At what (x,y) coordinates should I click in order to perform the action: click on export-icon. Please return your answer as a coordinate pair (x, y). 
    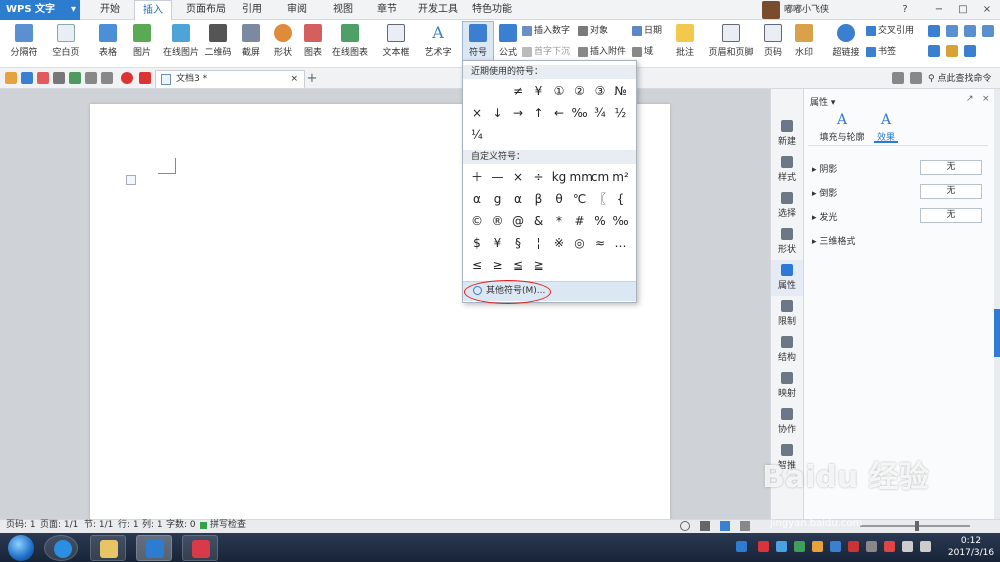
    Looking at the image, I should click on (898, 78).